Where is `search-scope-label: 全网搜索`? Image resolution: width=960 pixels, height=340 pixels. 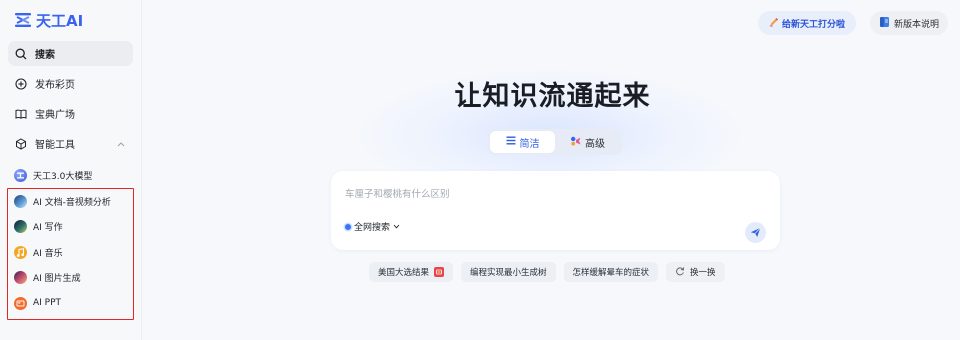 search-scope-label: 全网搜索 is located at coordinates (372, 228).